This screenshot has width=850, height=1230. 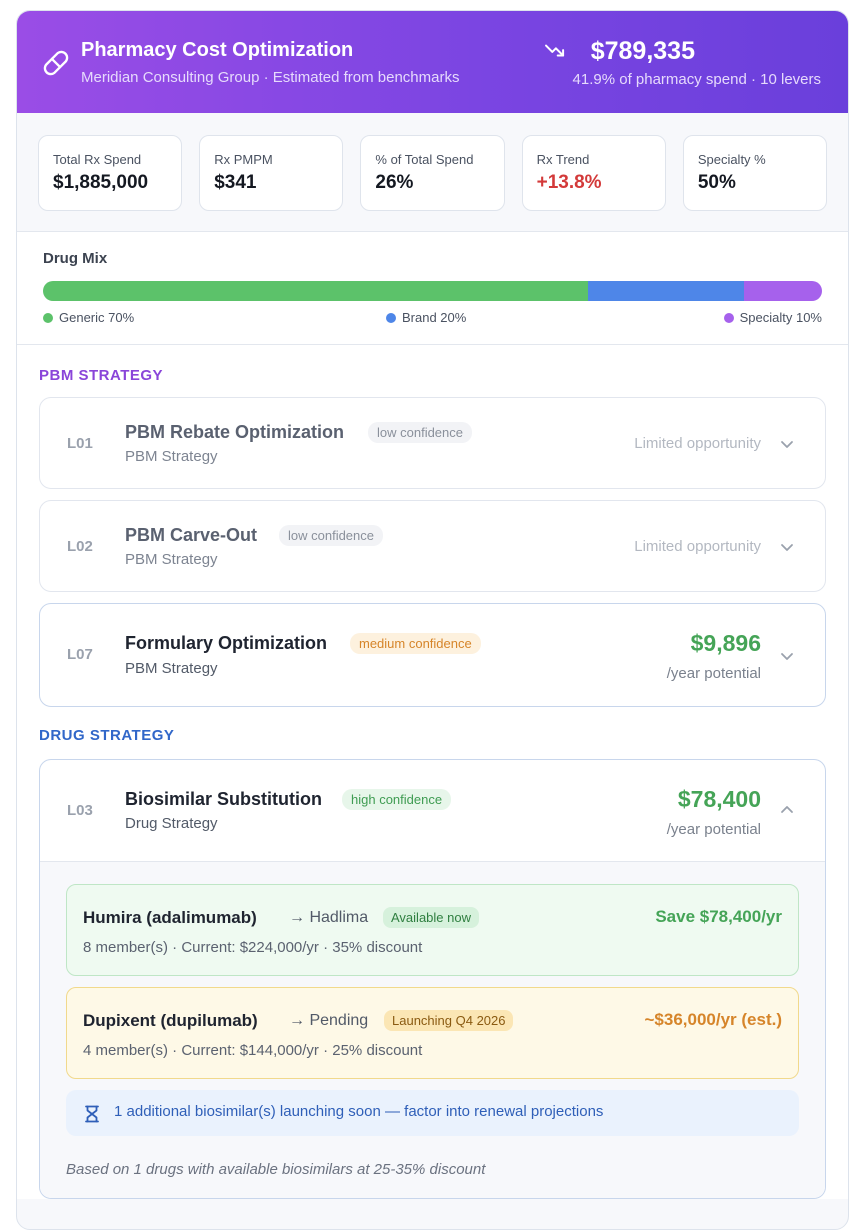 I want to click on stat-specialty-percent: Specialty % 50%, so click(x=755, y=173).